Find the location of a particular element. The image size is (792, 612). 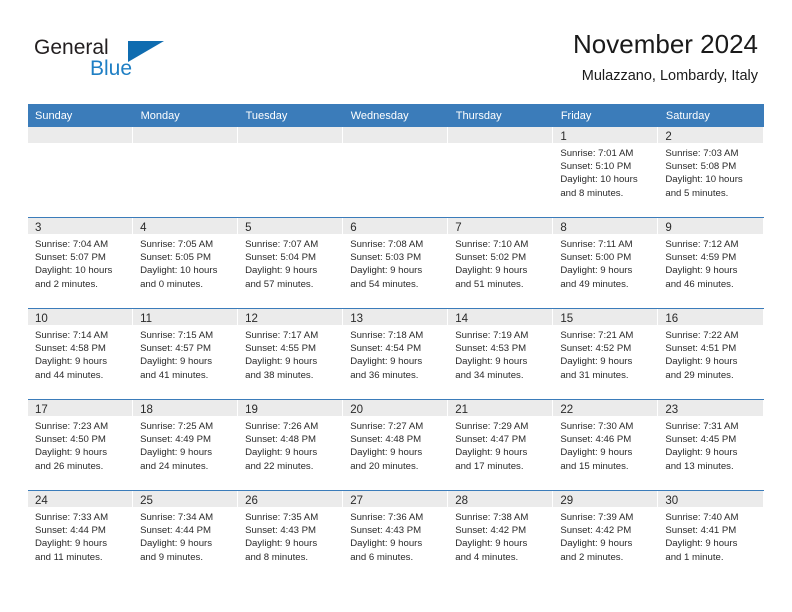

day-number: 2 is located at coordinates (711, 135).